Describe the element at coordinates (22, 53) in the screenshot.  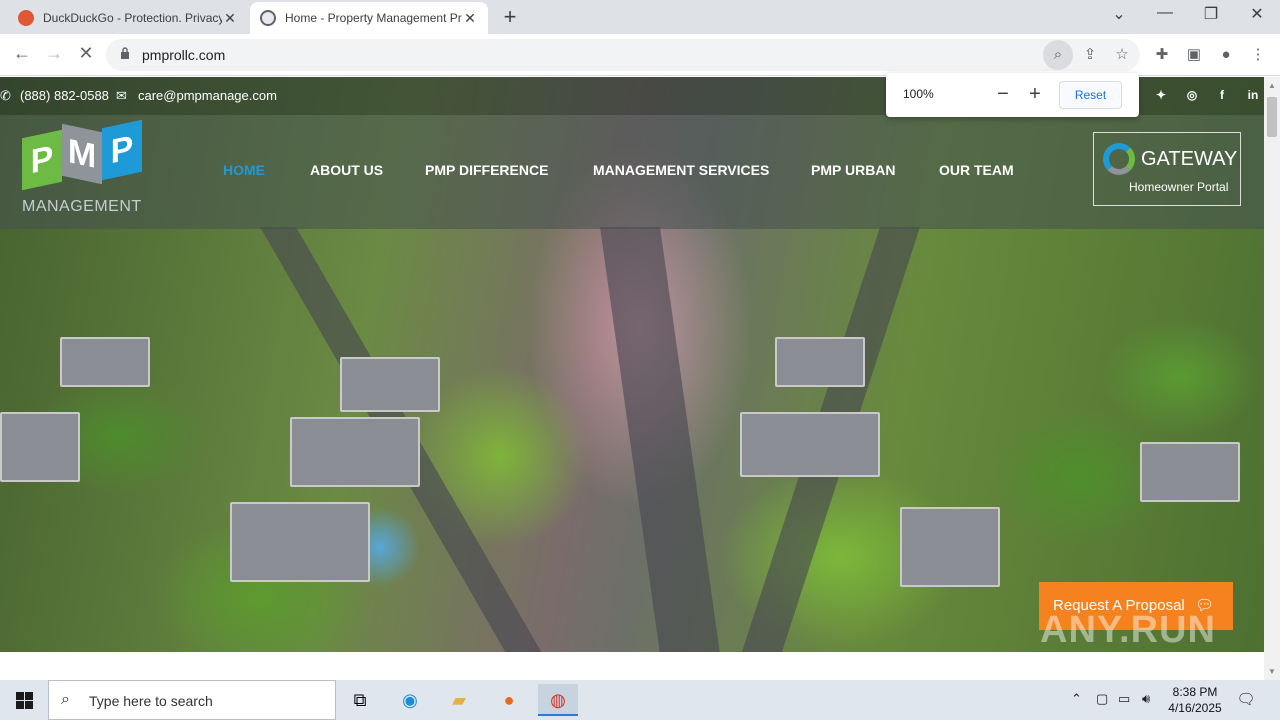
I see `back-button: ←` at that location.